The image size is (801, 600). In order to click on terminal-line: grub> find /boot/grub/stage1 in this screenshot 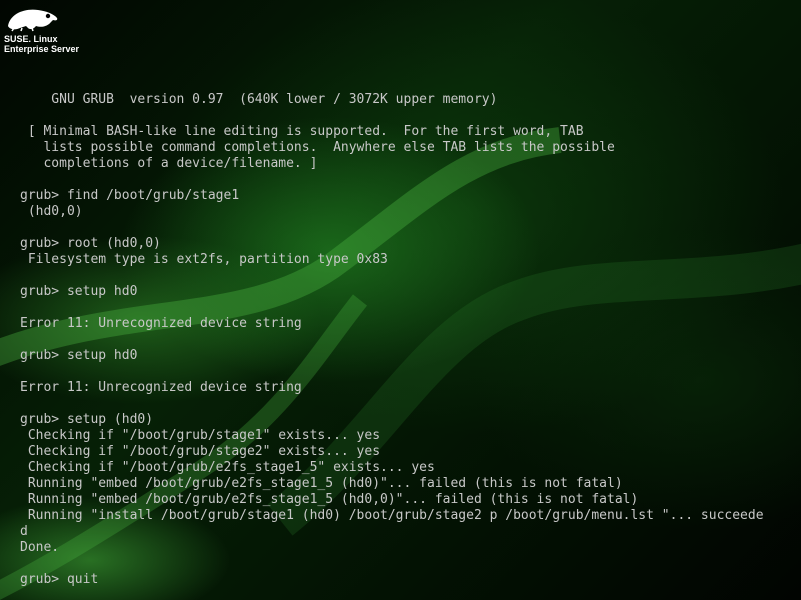, I will do `click(130, 195)`.